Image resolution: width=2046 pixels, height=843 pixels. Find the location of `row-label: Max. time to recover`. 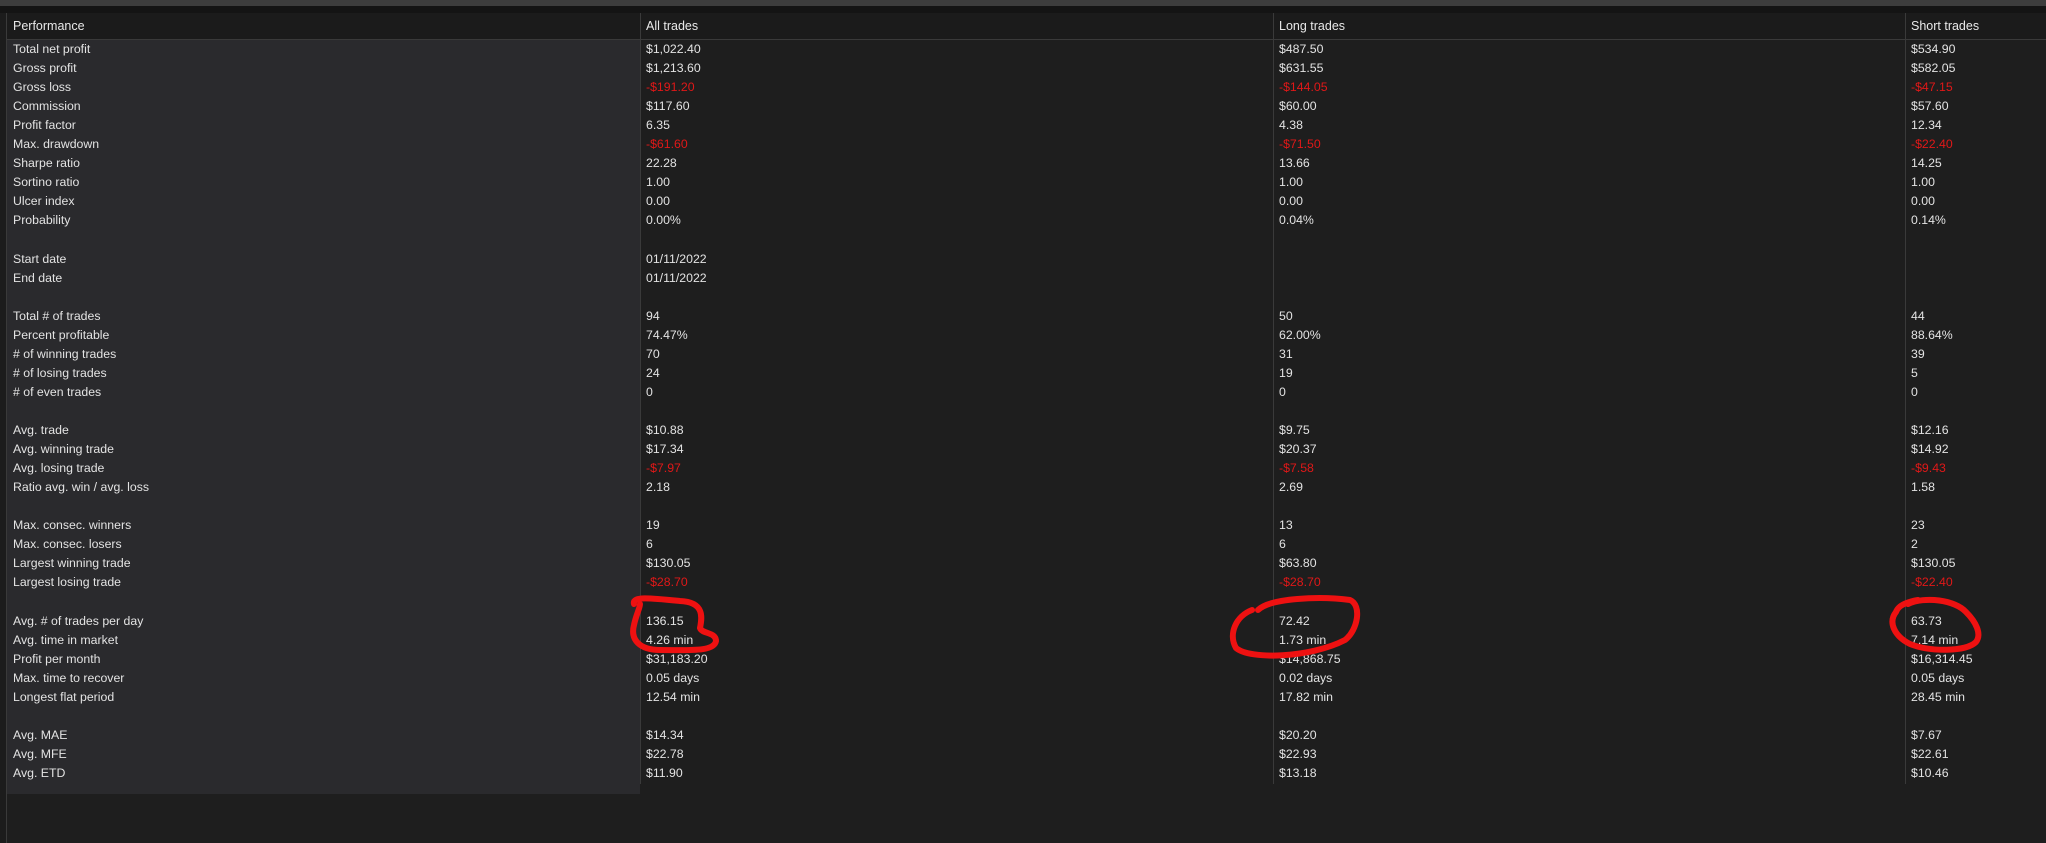

row-label: Max. time to recover is located at coordinates (69, 677).